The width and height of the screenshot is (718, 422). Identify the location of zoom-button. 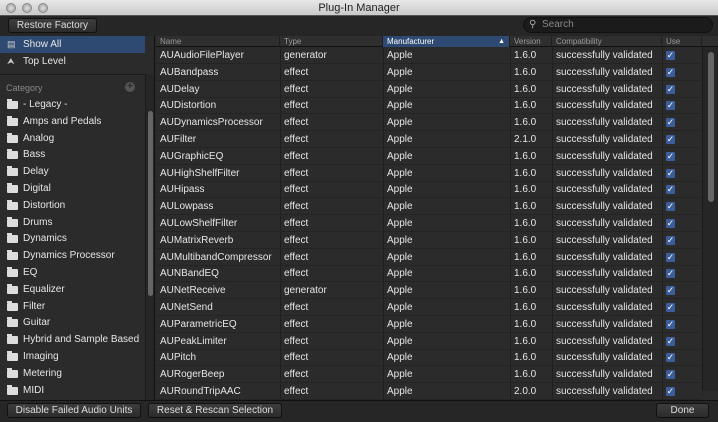
(43, 8).